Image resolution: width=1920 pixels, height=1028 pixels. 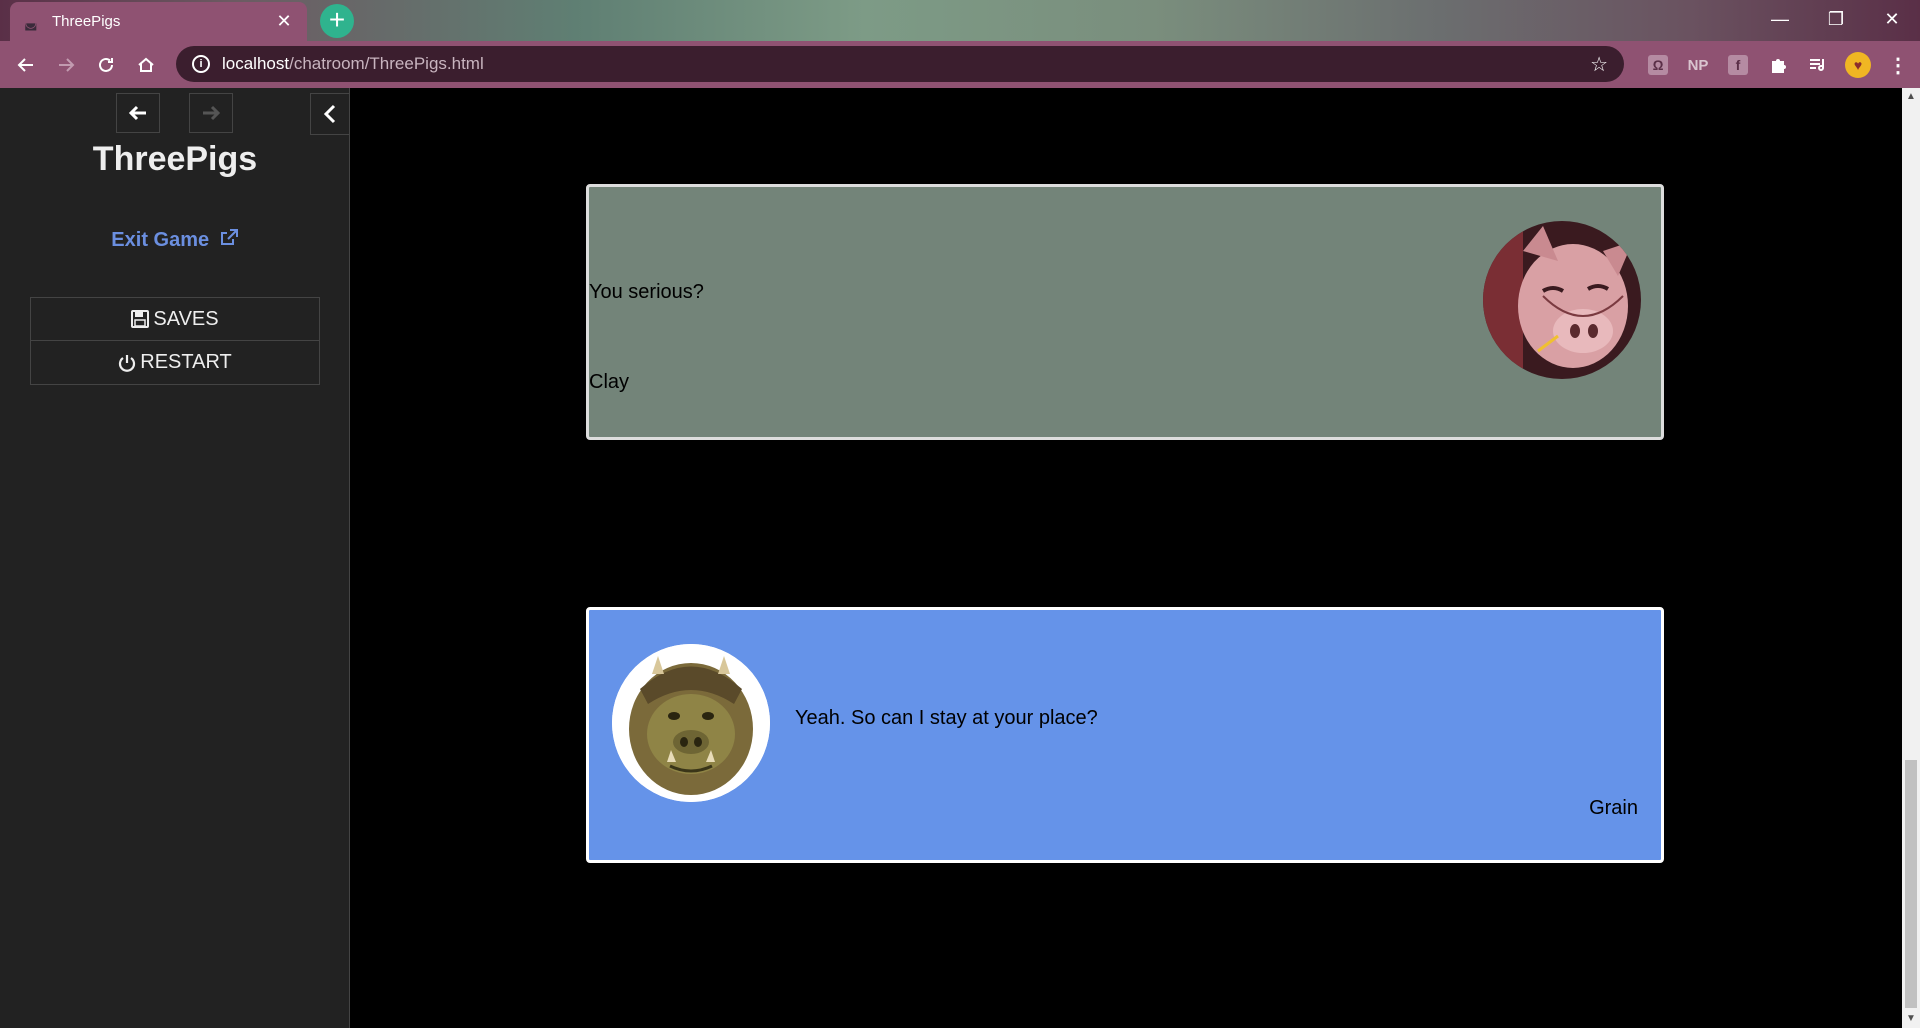 What do you see at coordinates (1911, 884) in the screenshot?
I see `scroll-thumb` at bounding box center [1911, 884].